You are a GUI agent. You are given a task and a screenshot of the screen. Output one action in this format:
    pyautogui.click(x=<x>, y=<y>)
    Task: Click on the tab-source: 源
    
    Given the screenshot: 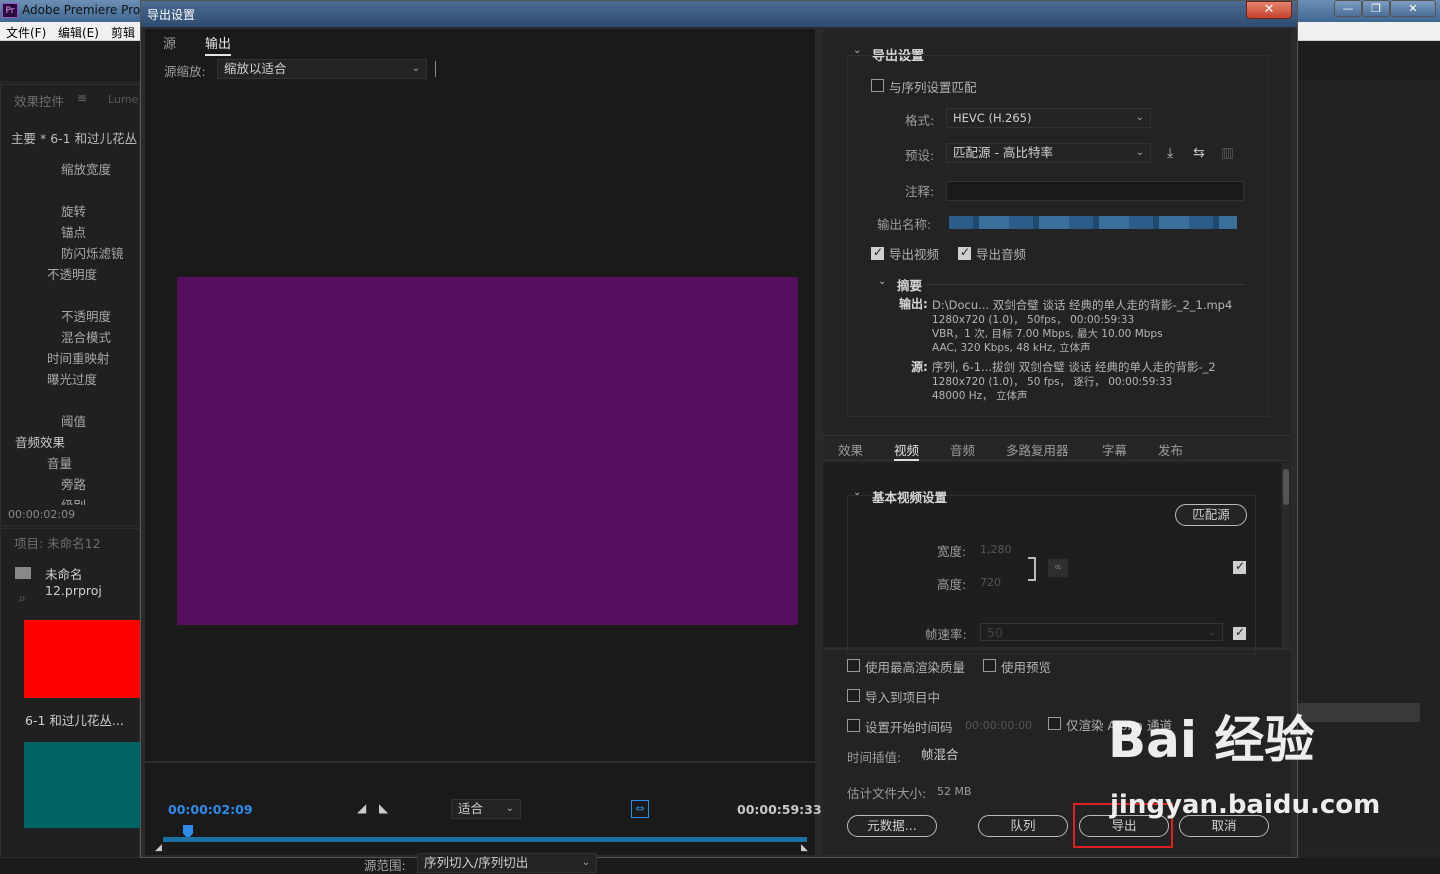 What is the action you would take?
    pyautogui.click(x=169, y=42)
    